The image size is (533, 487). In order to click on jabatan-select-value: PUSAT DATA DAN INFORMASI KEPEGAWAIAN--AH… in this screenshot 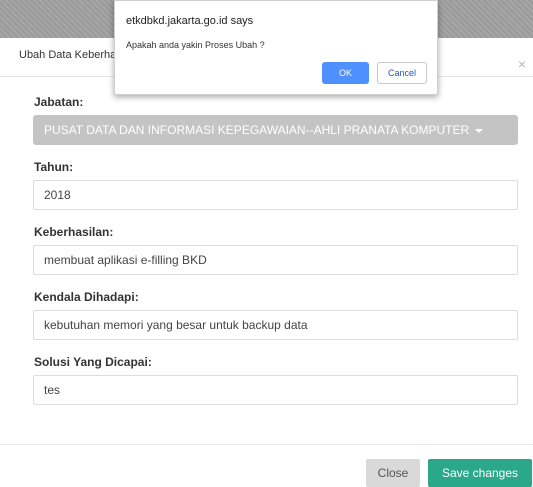, I will do `click(257, 130)`.